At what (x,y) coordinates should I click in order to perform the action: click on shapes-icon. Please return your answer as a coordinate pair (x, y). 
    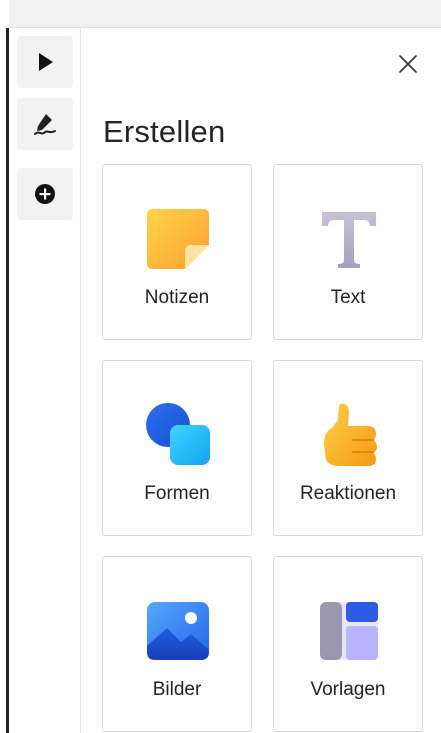
    Looking at the image, I should click on (178, 435).